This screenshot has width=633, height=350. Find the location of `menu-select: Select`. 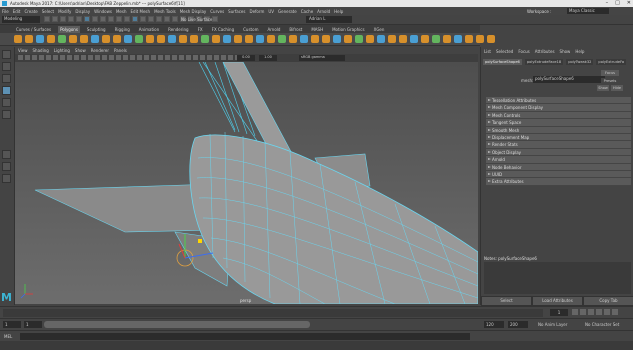

menu-select: Select is located at coordinates (48, 11).